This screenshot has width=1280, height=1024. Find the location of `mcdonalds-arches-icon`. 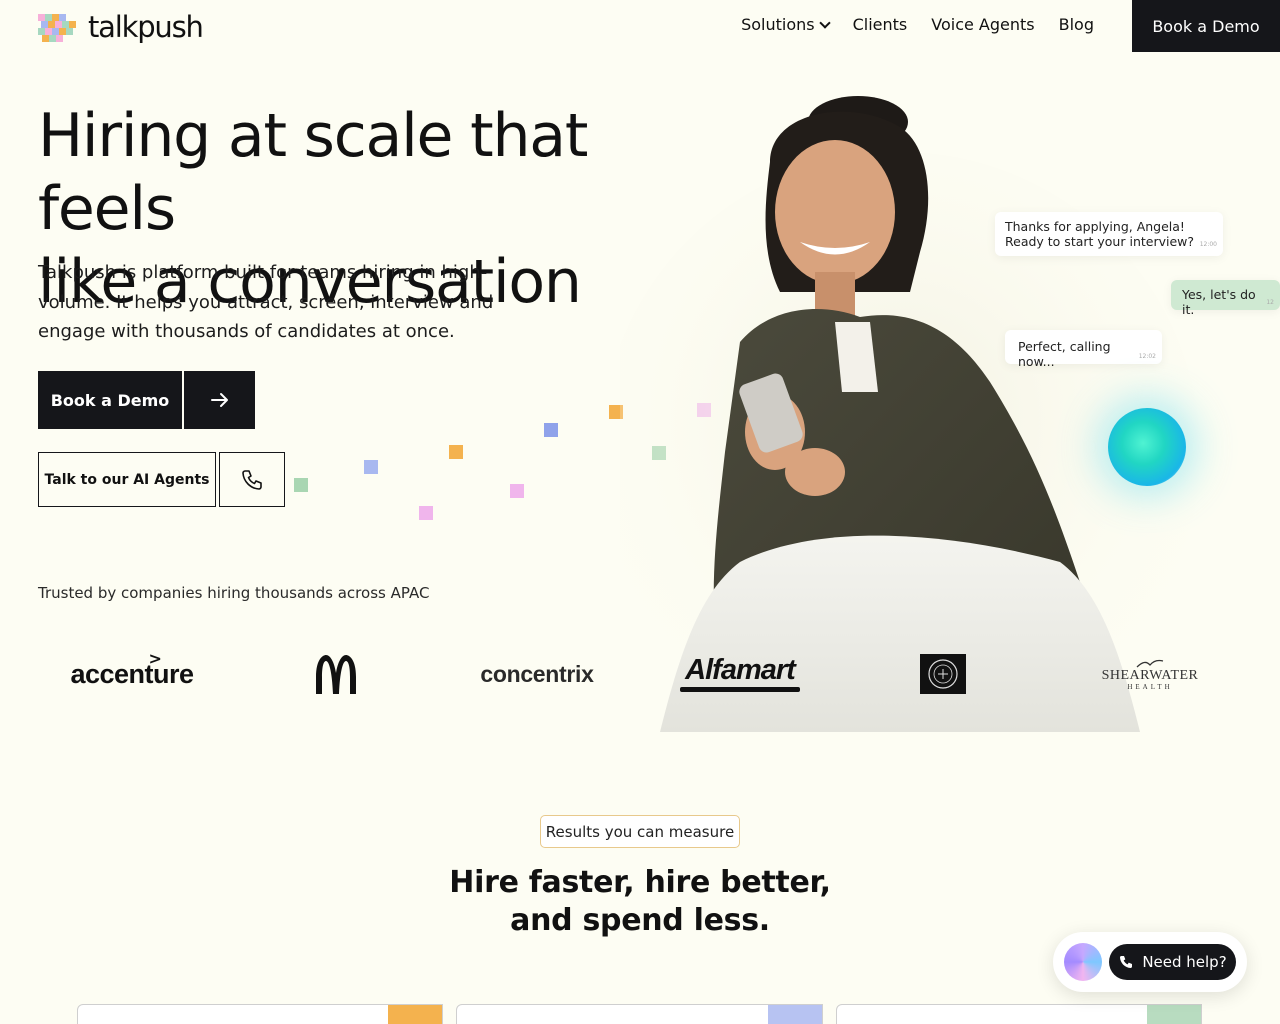

mcdonalds-arches-icon is located at coordinates (336, 674).